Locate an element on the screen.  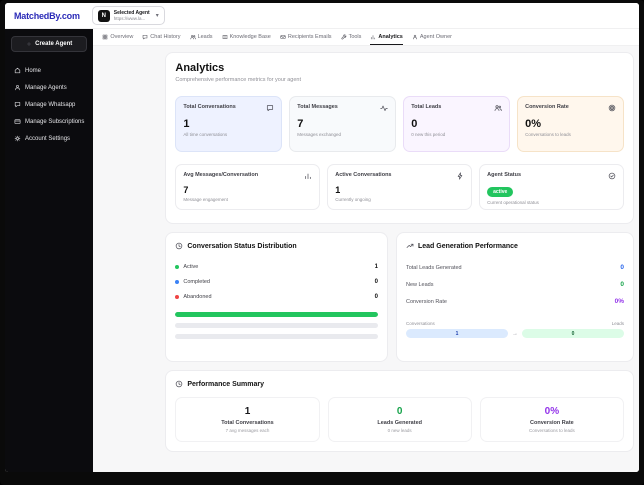
check-circle-icon is located at coordinates (612, 176).